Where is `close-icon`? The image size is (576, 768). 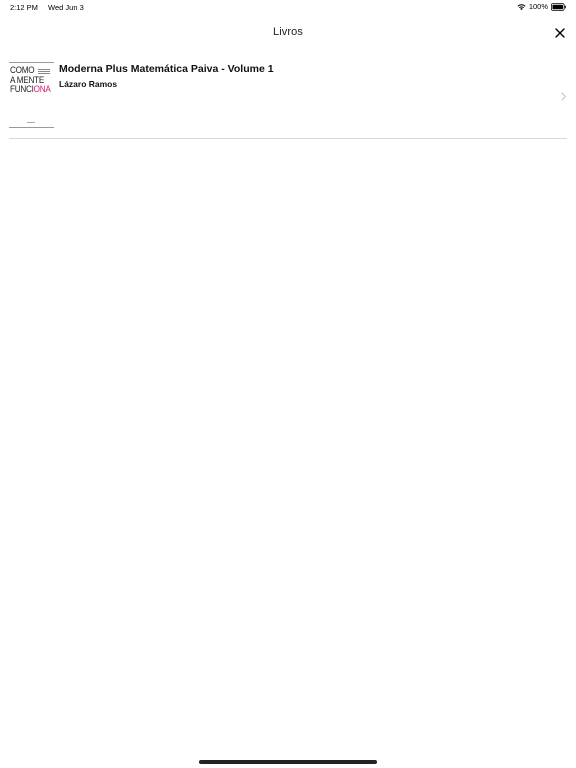
close-icon is located at coordinates (560, 33).